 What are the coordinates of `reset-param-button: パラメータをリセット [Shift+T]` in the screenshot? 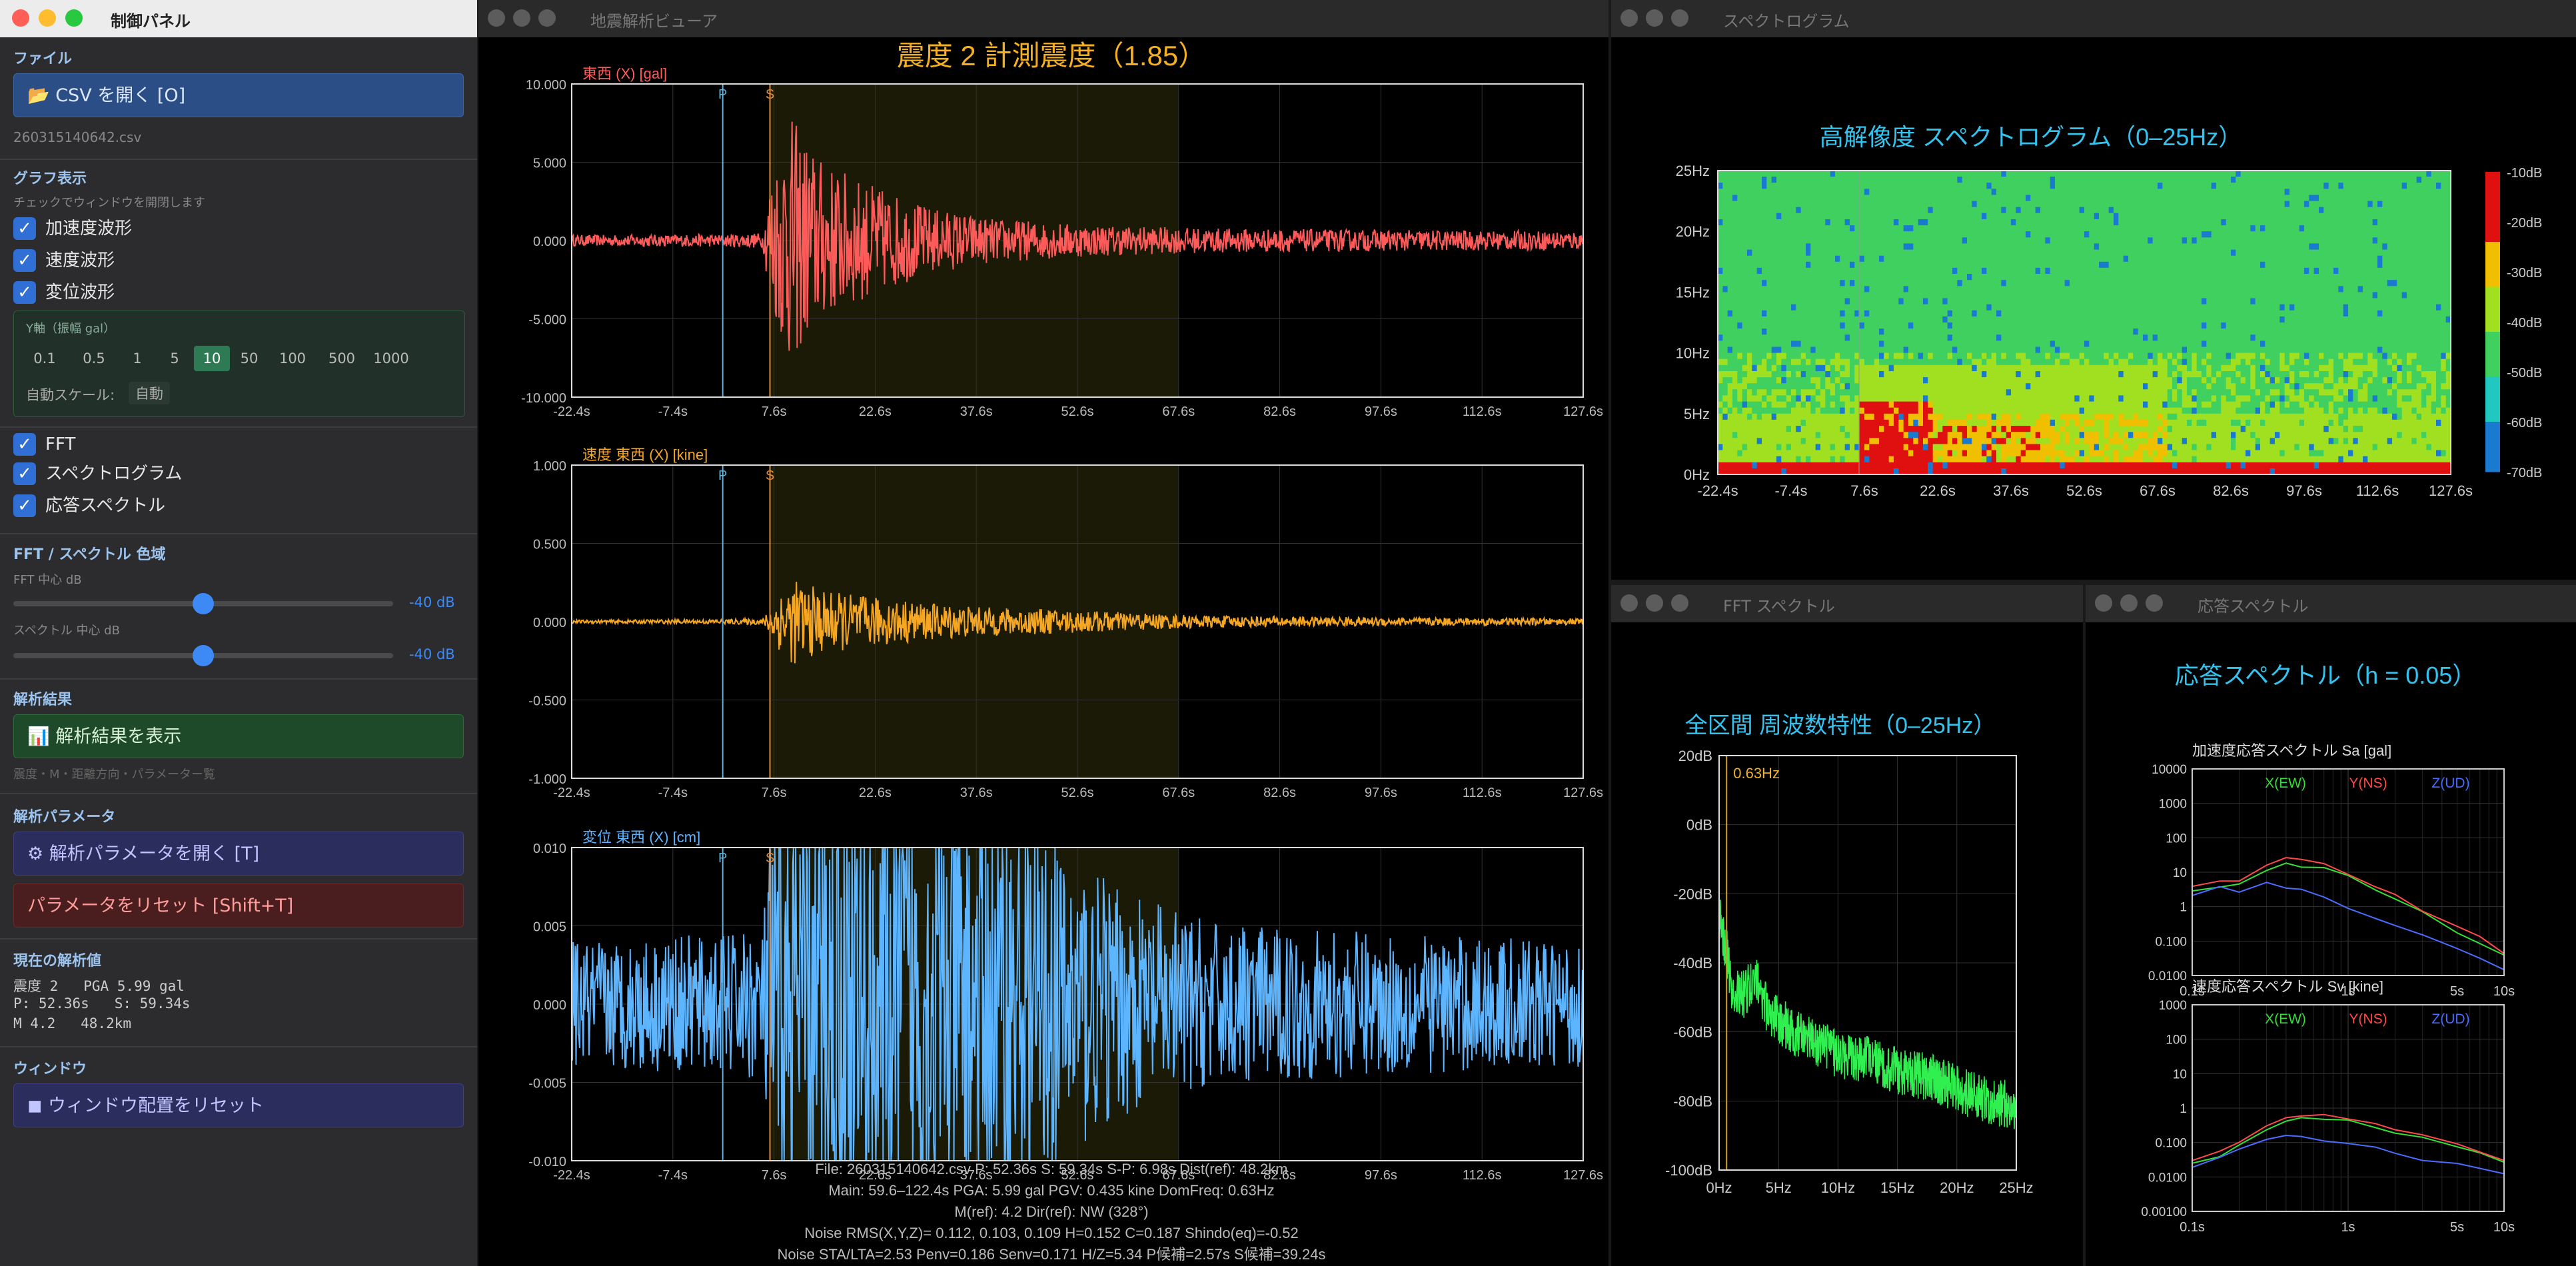 It's located at (238, 906).